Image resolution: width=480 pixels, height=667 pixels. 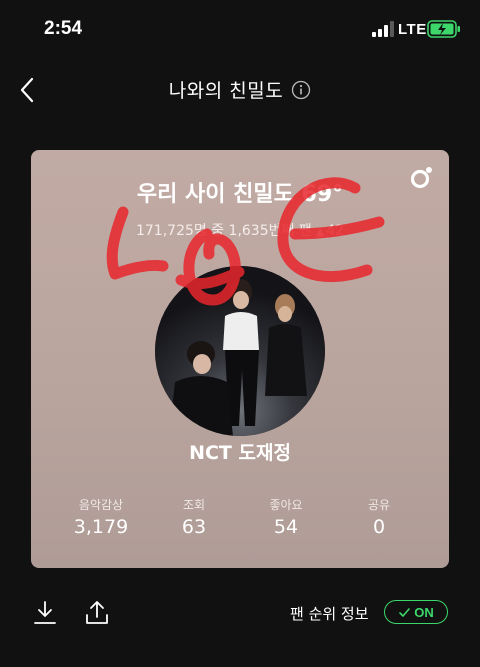 I want to click on artist-photo, so click(x=240, y=351).